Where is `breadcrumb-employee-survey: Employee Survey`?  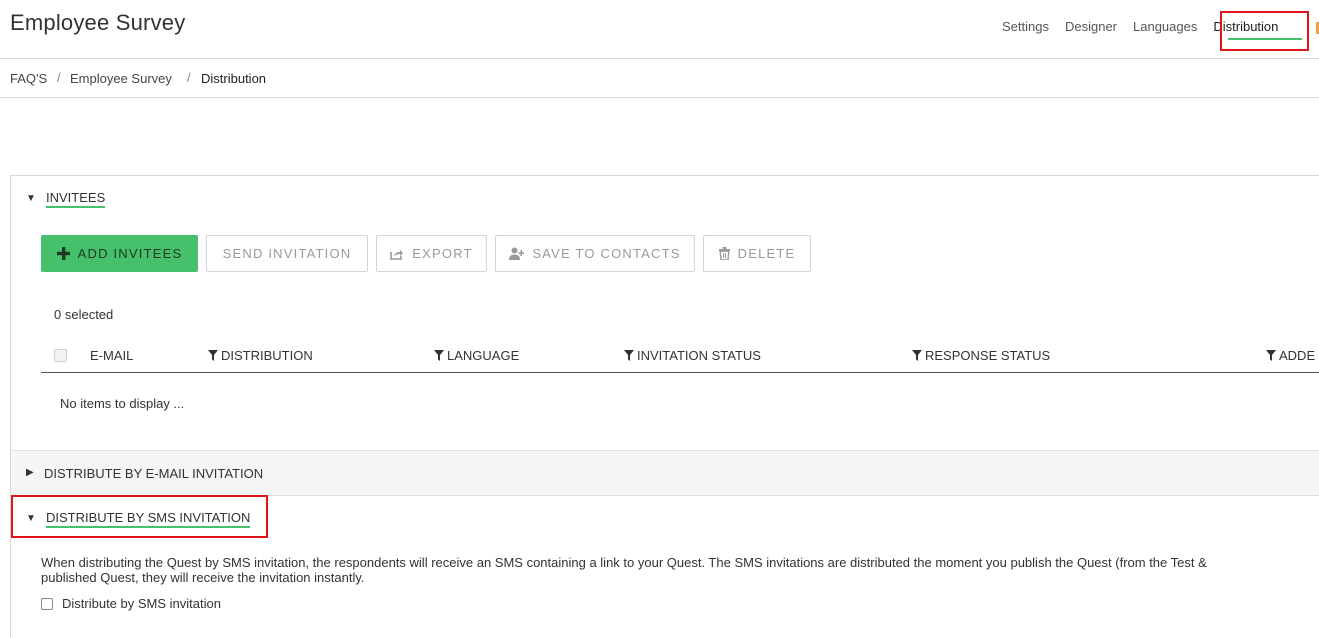 breadcrumb-employee-survey: Employee Survey is located at coordinates (121, 78).